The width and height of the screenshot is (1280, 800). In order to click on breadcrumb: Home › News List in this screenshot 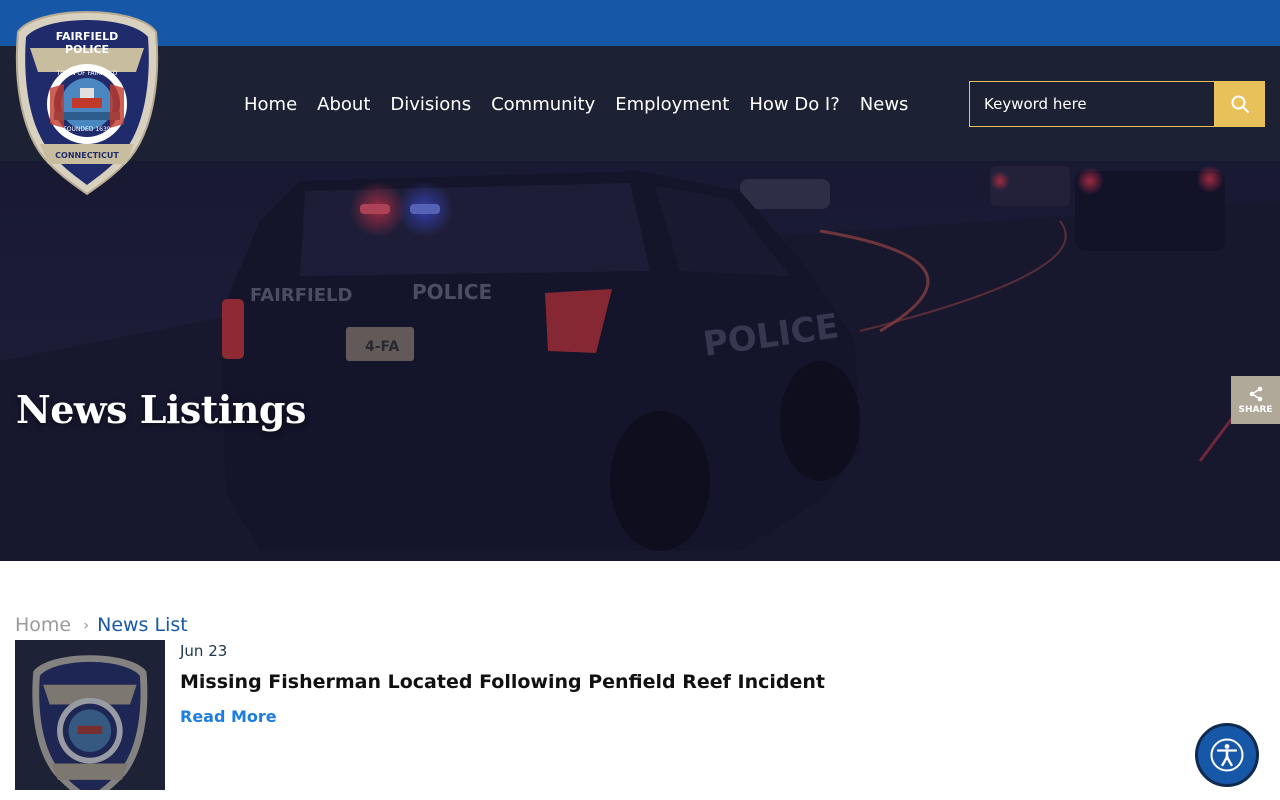, I will do `click(101, 625)`.